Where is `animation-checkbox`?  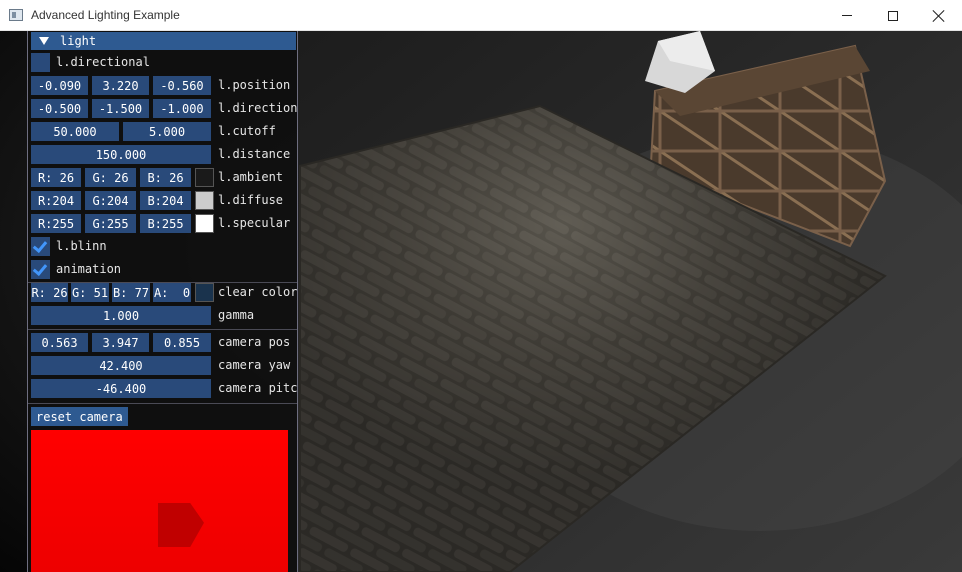 animation-checkbox is located at coordinates (40, 269).